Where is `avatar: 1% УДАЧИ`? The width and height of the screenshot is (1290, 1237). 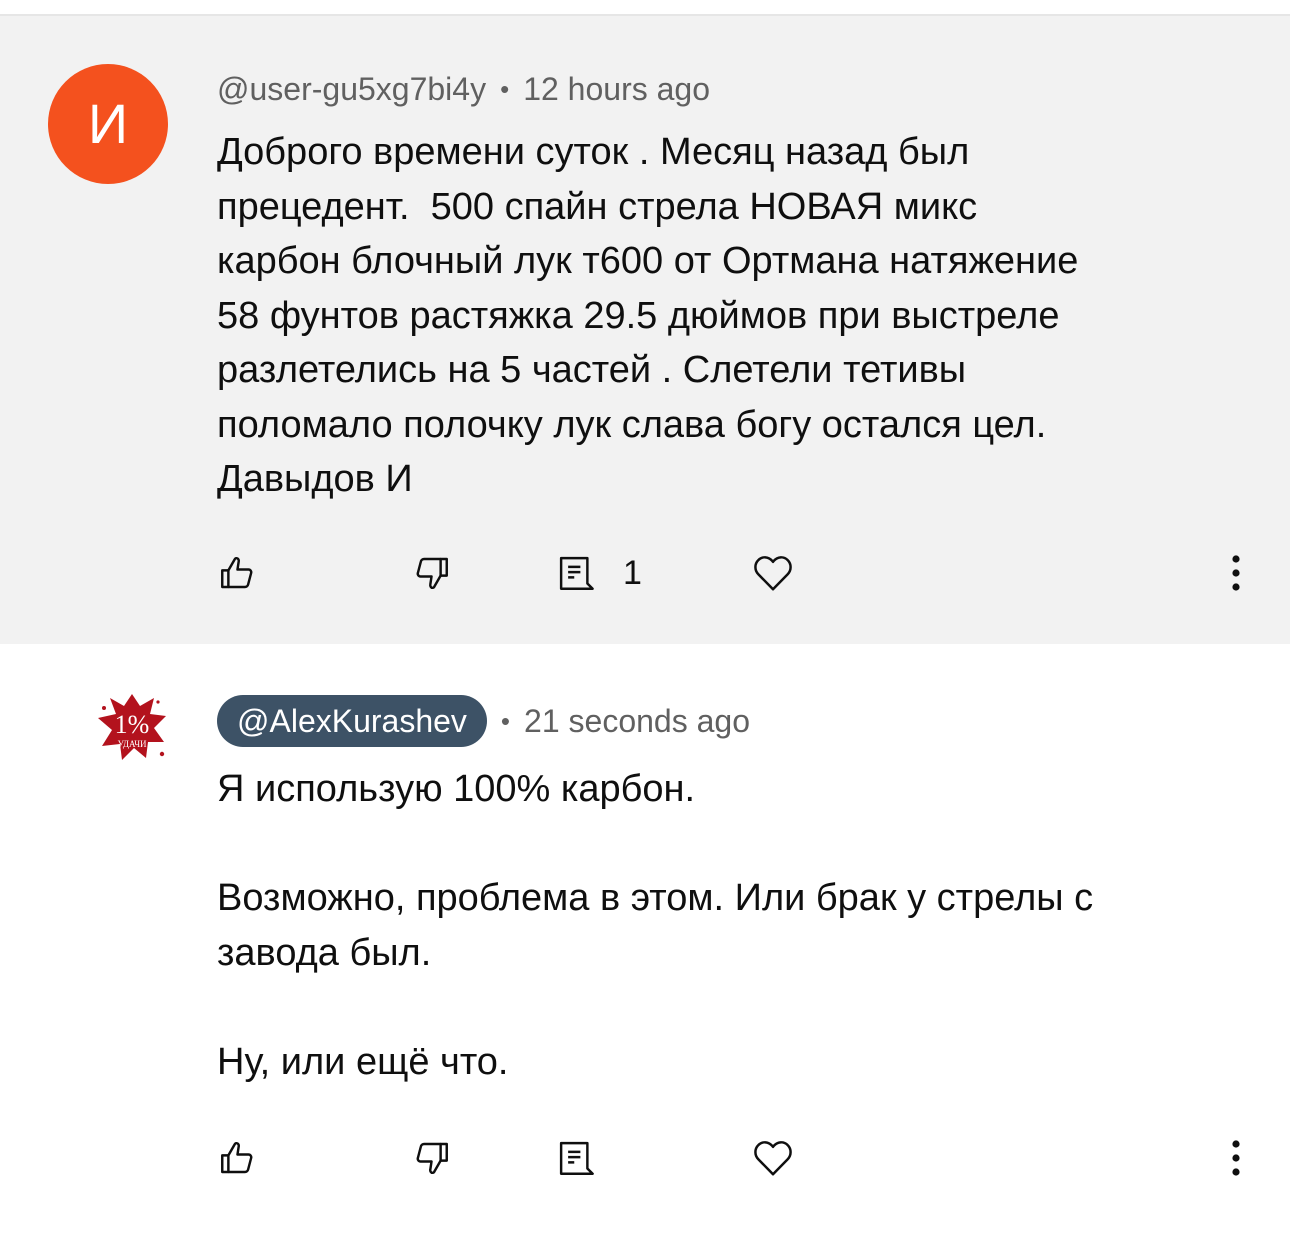
avatar: 1% УДАЧИ is located at coordinates (132, 728).